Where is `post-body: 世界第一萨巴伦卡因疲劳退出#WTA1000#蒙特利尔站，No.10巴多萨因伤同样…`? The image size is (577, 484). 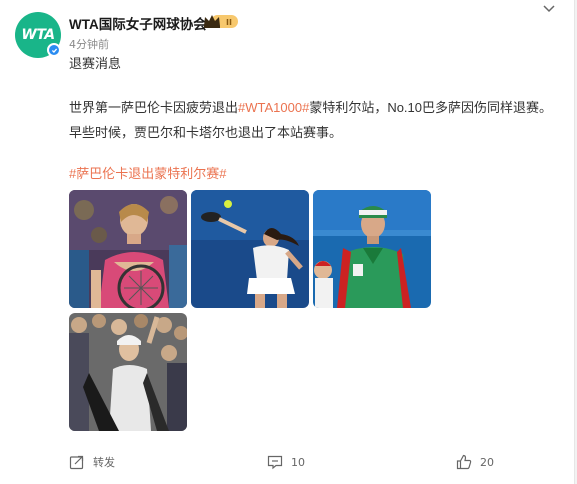
post-body: 世界第一萨巴伦卡因疲劳退出#WTA1000#蒙特利尔站，No.10巴多萨因伤同样… is located at coordinates (312, 120).